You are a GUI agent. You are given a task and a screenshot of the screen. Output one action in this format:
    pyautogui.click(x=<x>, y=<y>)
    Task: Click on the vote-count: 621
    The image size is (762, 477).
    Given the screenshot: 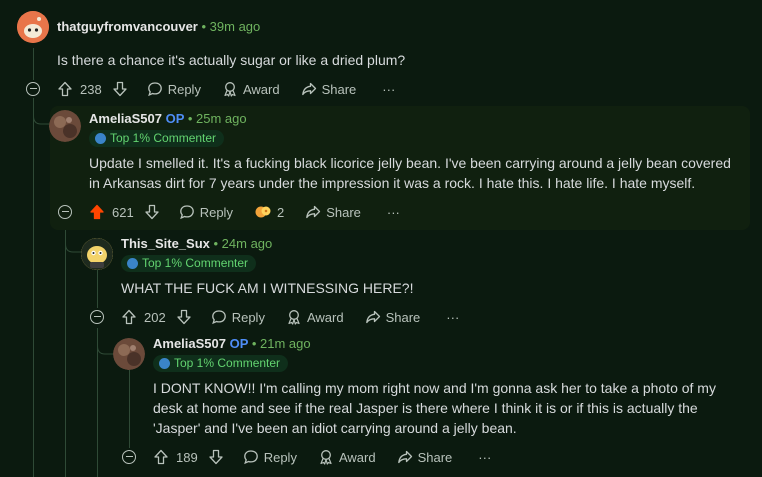 What is the action you would take?
    pyautogui.click(x=123, y=212)
    